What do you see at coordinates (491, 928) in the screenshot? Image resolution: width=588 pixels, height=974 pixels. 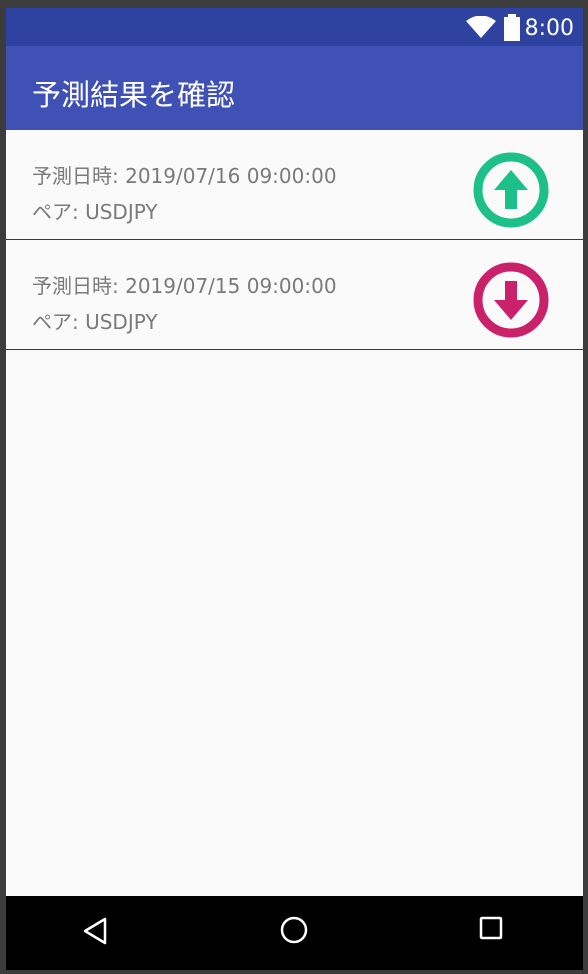 I see `recent-apps-icon` at bounding box center [491, 928].